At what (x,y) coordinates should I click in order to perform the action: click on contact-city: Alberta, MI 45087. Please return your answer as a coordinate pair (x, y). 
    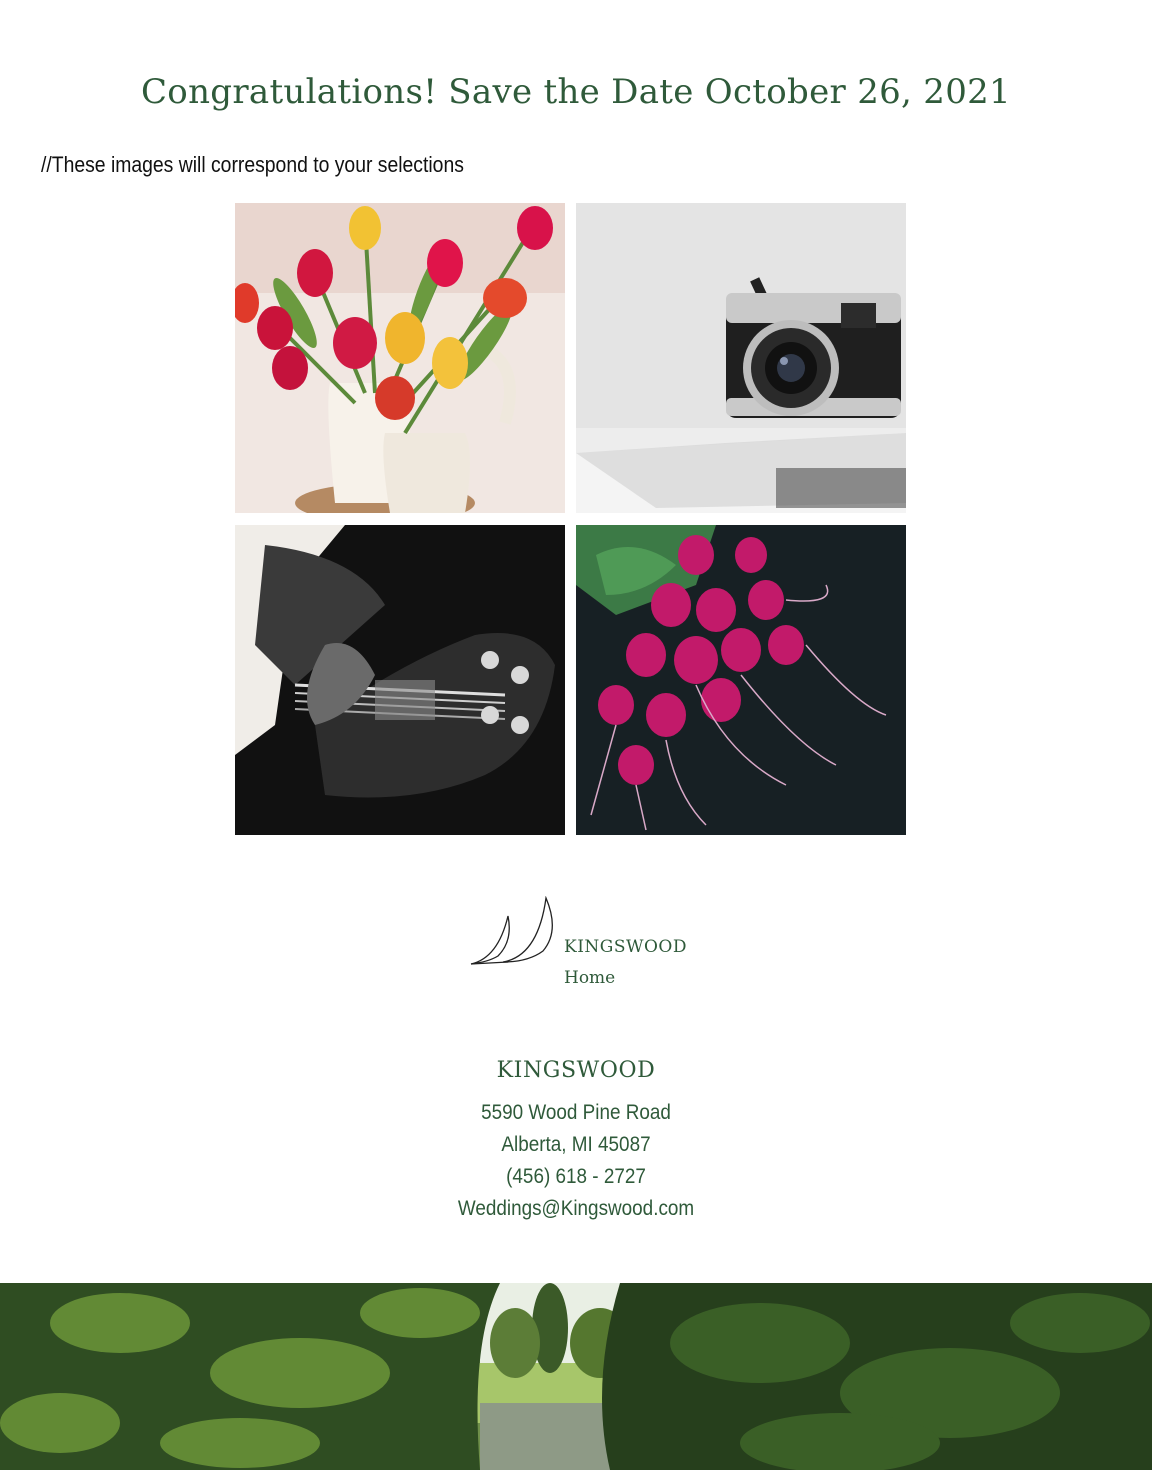
    Looking at the image, I should click on (576, 1144).